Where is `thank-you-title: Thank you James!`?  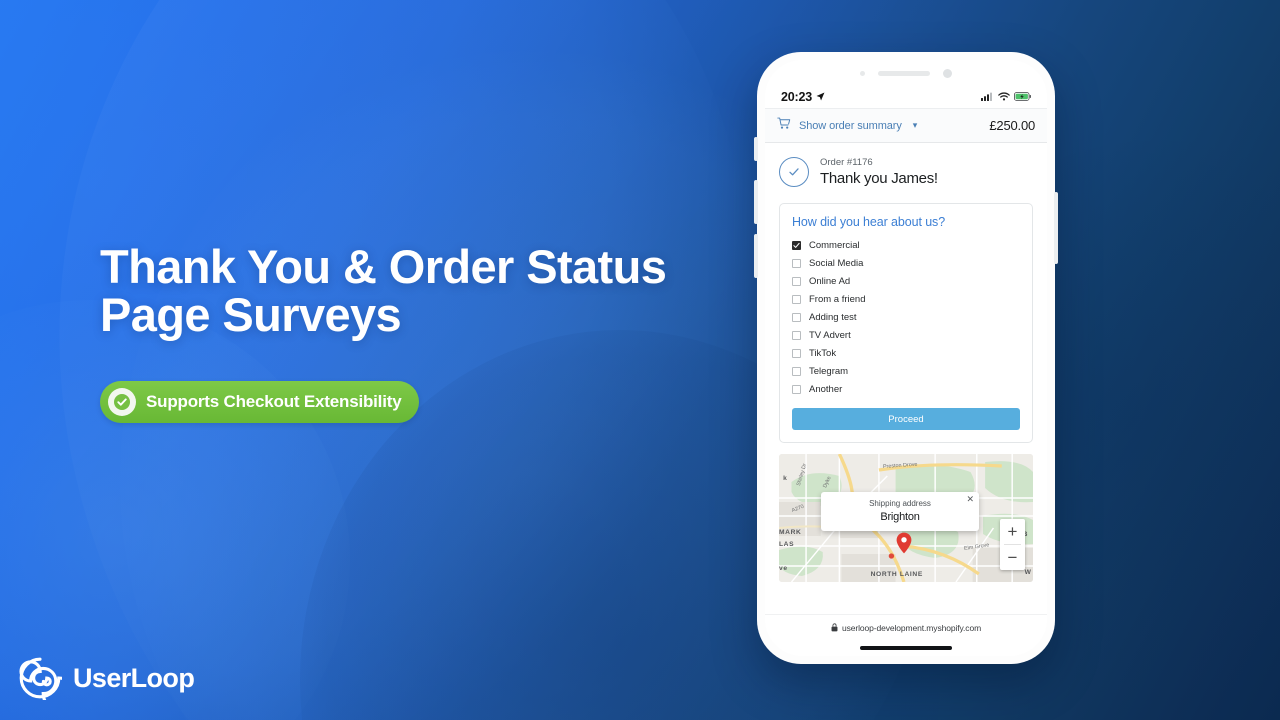
thank-you-title: Thank you James! is located at coordinates (879, 178).